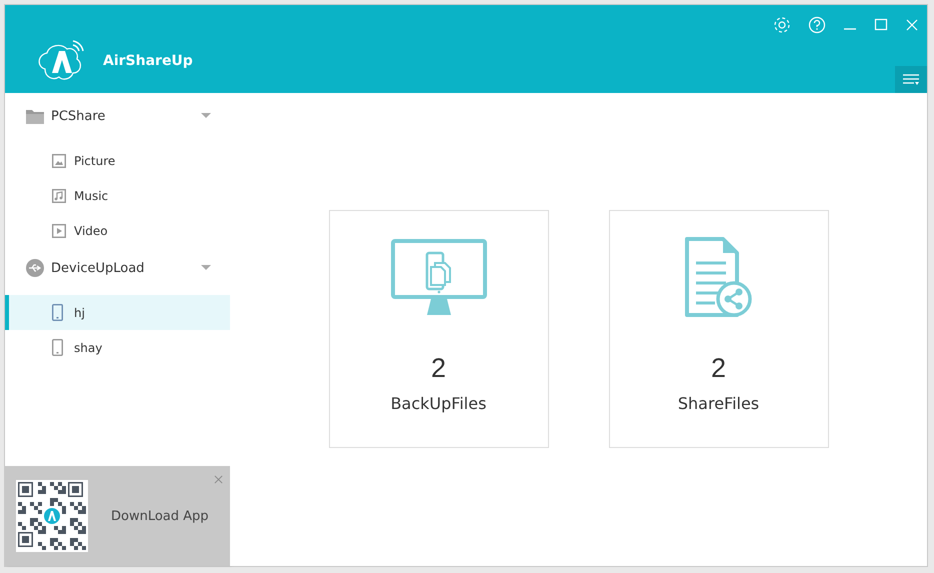 Image resolution: width=934 pixels, height=573 pixels. I want to click on sidebar-item: hj, so click(117, 312).